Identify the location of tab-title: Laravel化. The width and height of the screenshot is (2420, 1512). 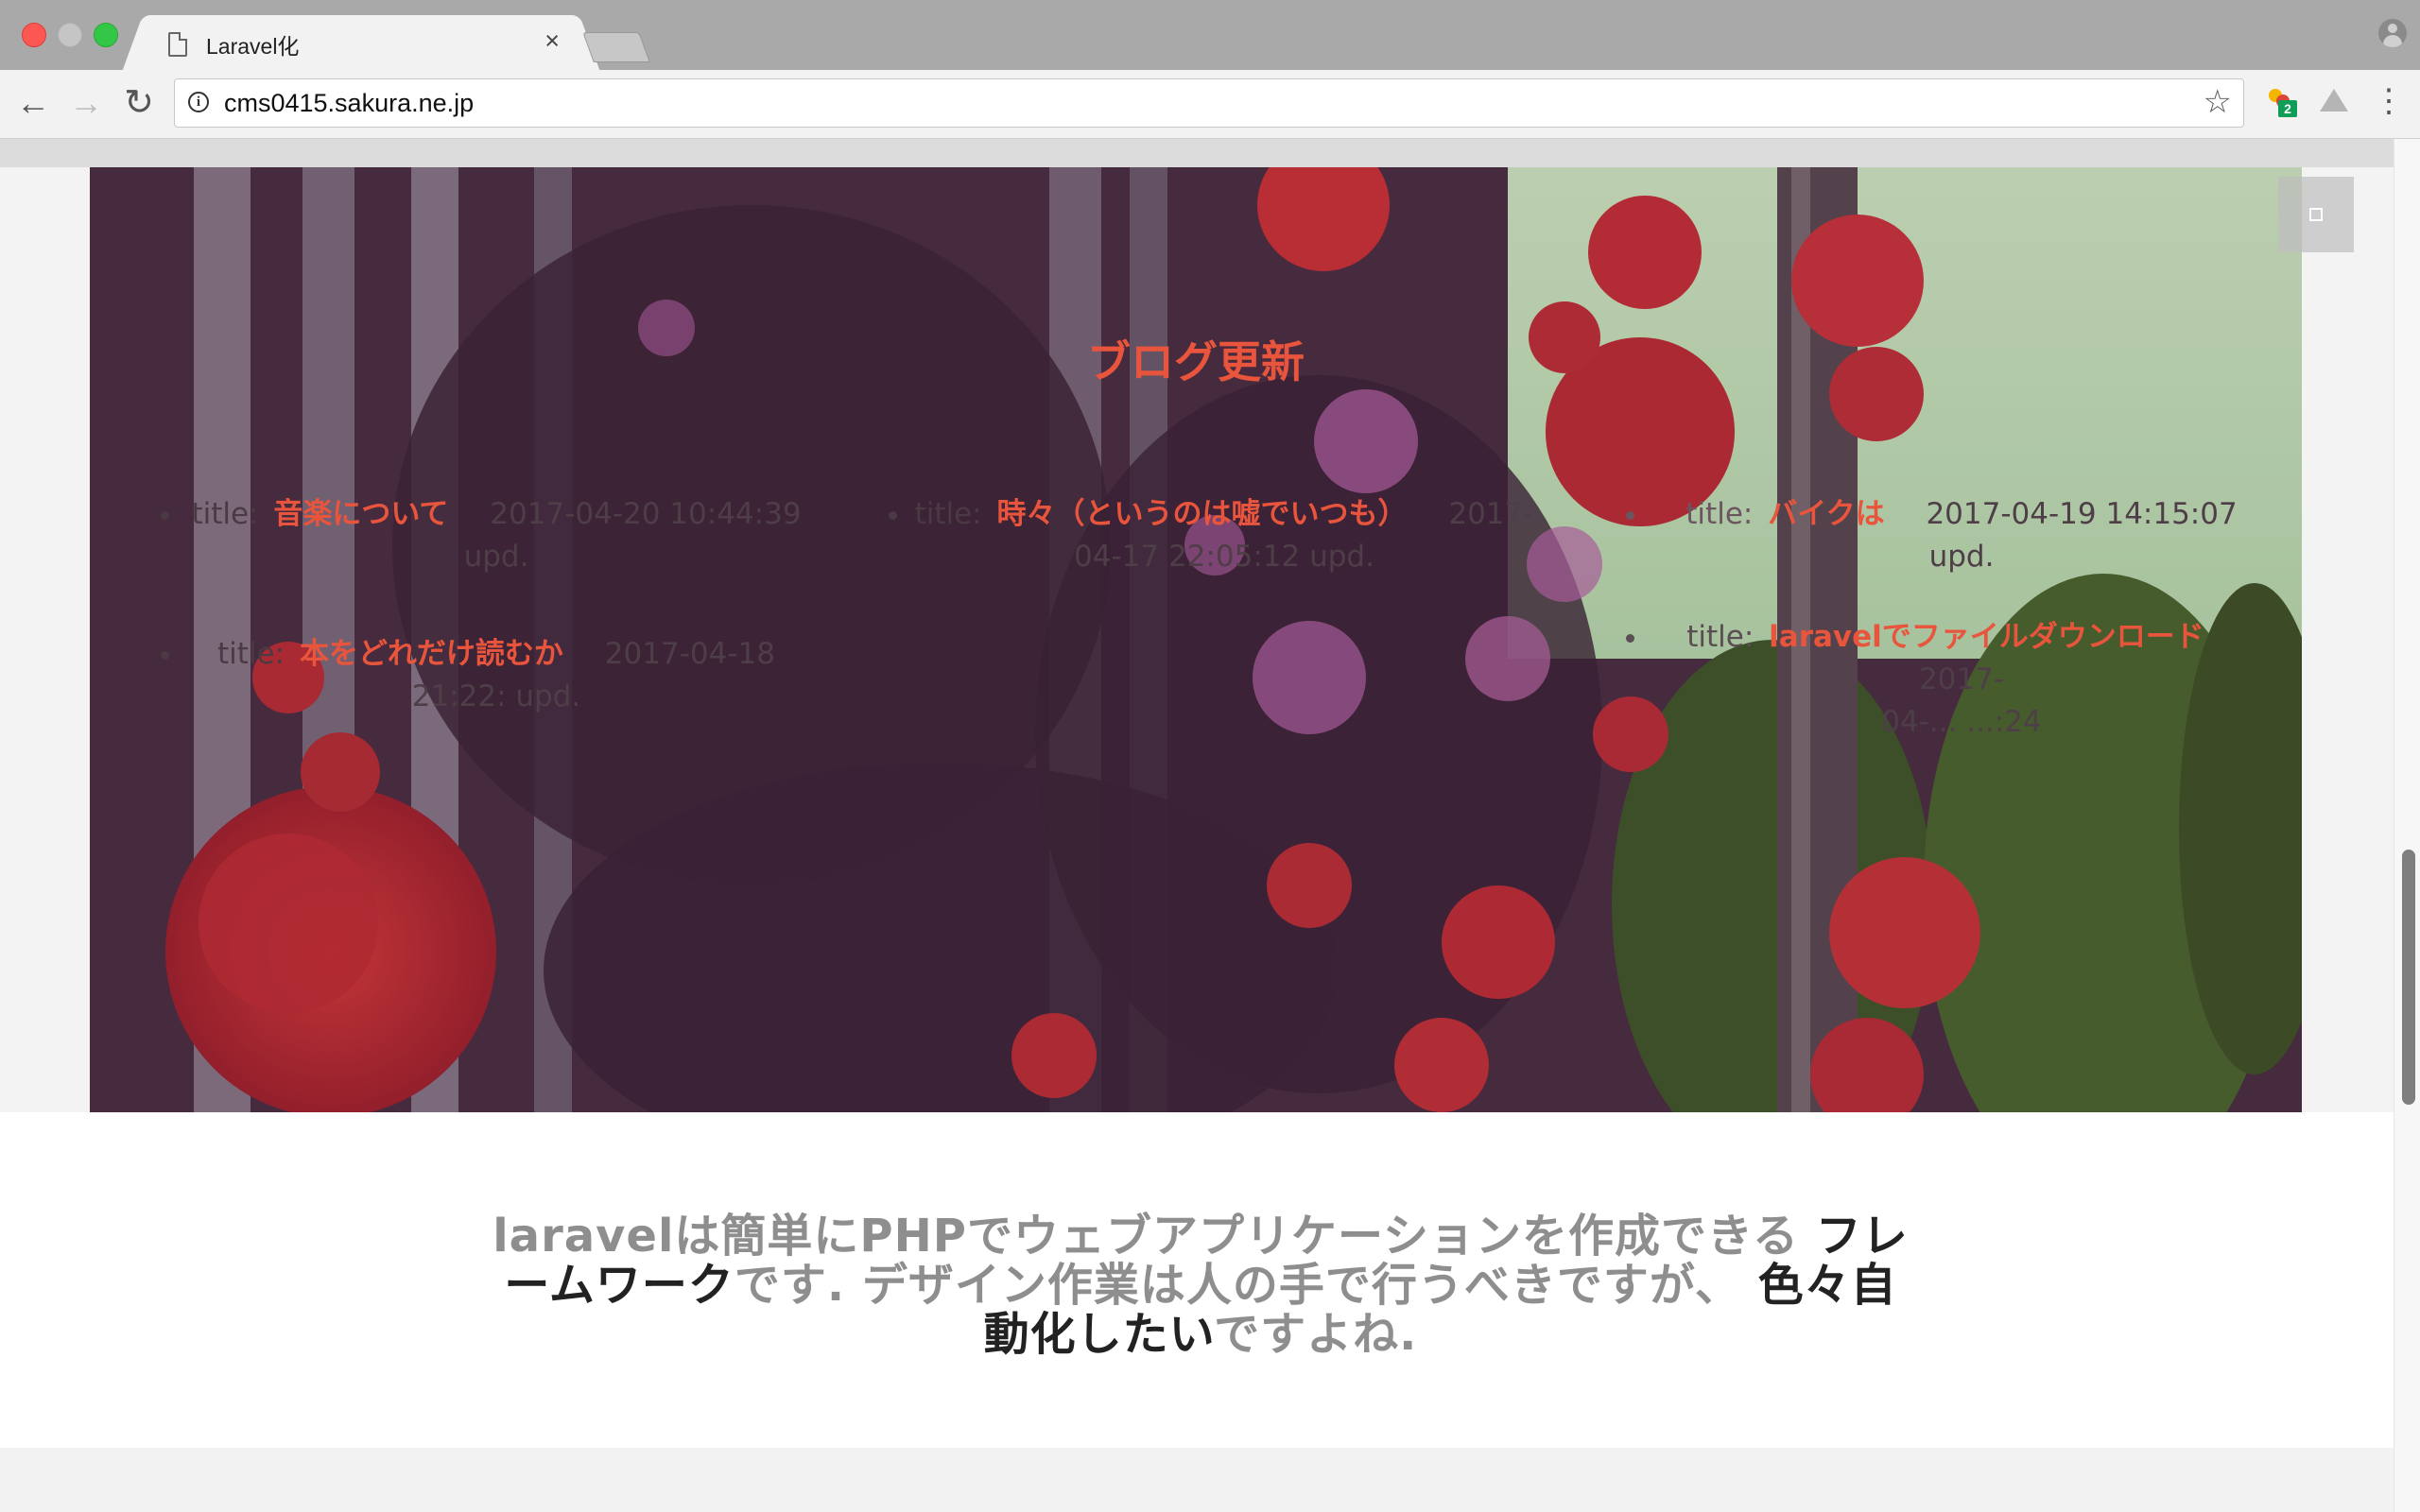
(253, 46).